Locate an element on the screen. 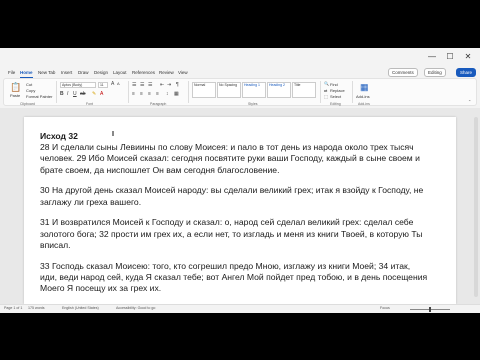  maximize-button: ☐ is located at coordinates (450, 57).